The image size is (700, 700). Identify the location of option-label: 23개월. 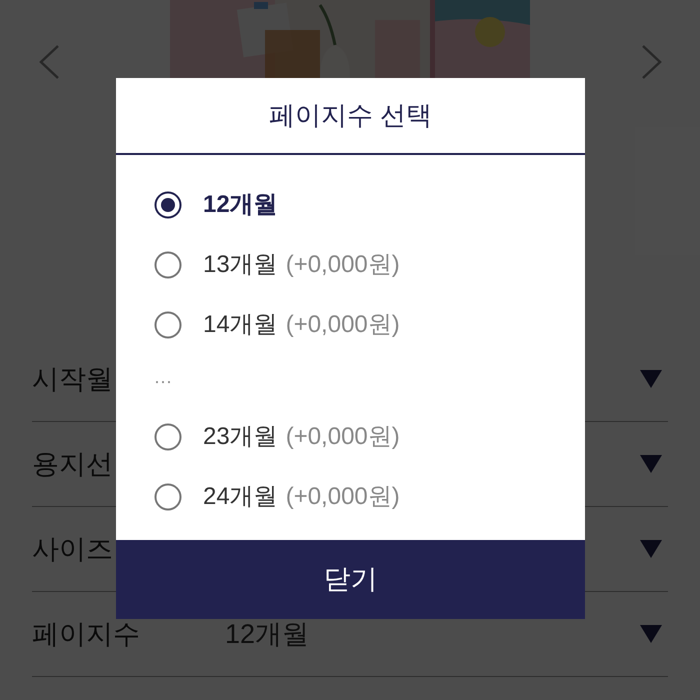
(240, 437).